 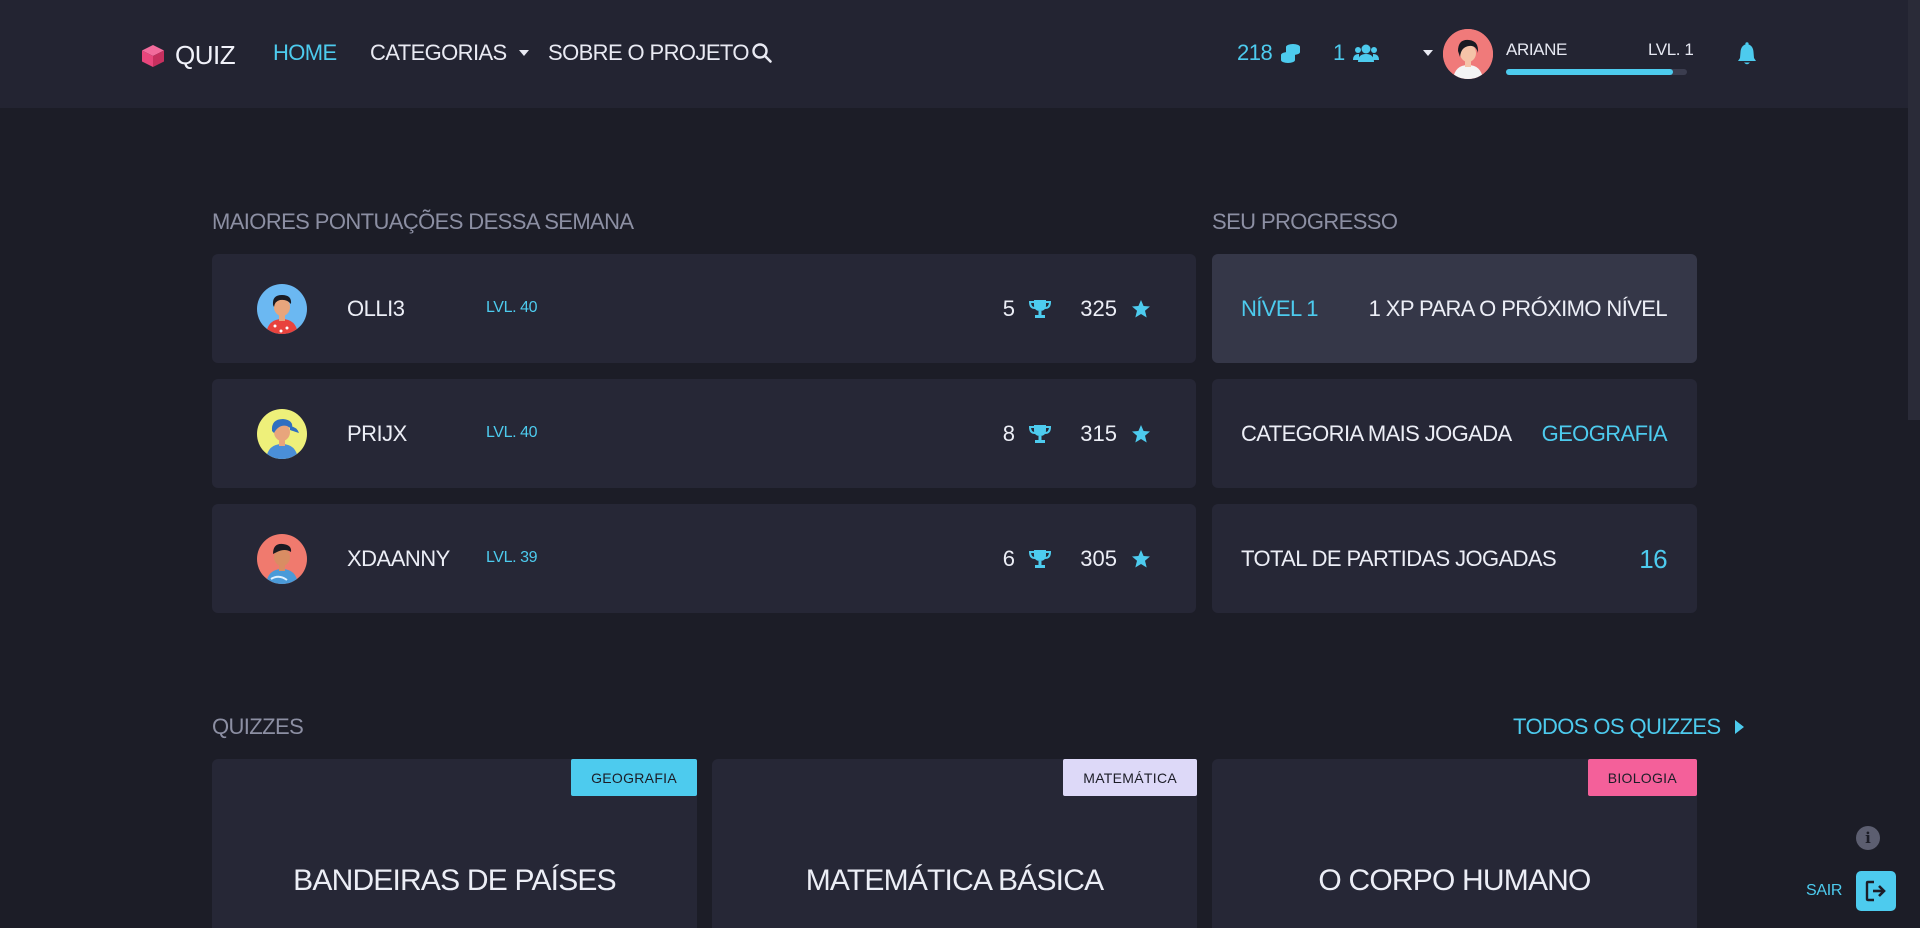 I want to click on caret-down-icon, so click(x=523, y=53).